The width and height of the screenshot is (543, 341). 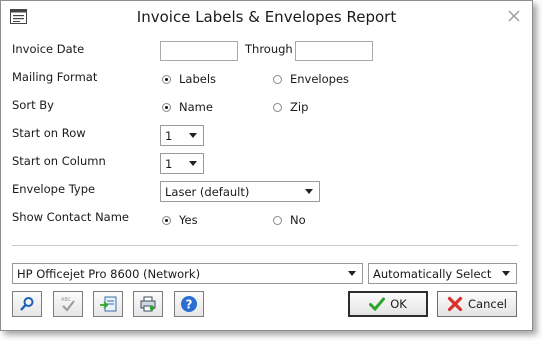 I want to click on title-bar: Invoice Labels & Envelopes Report, so click(x=266, y=17).